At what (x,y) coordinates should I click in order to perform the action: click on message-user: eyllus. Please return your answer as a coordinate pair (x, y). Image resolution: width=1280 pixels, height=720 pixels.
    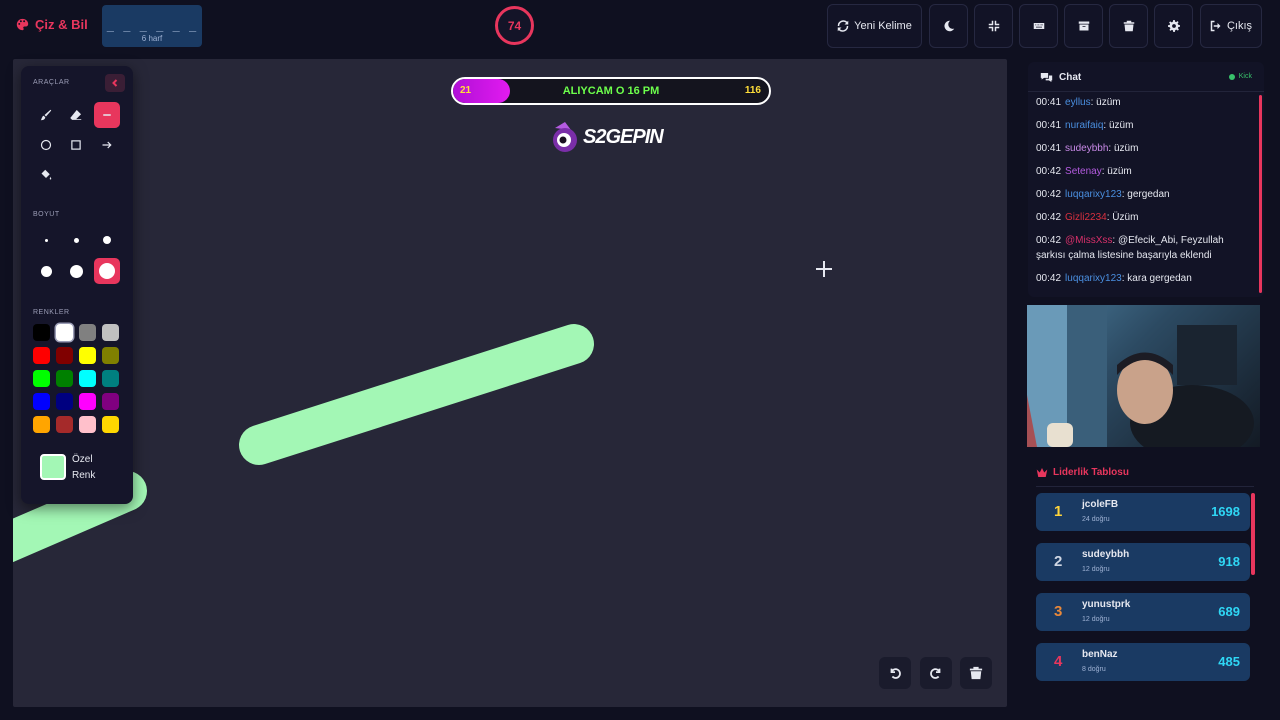
    Looking at the image, I should click on (1078, 102).